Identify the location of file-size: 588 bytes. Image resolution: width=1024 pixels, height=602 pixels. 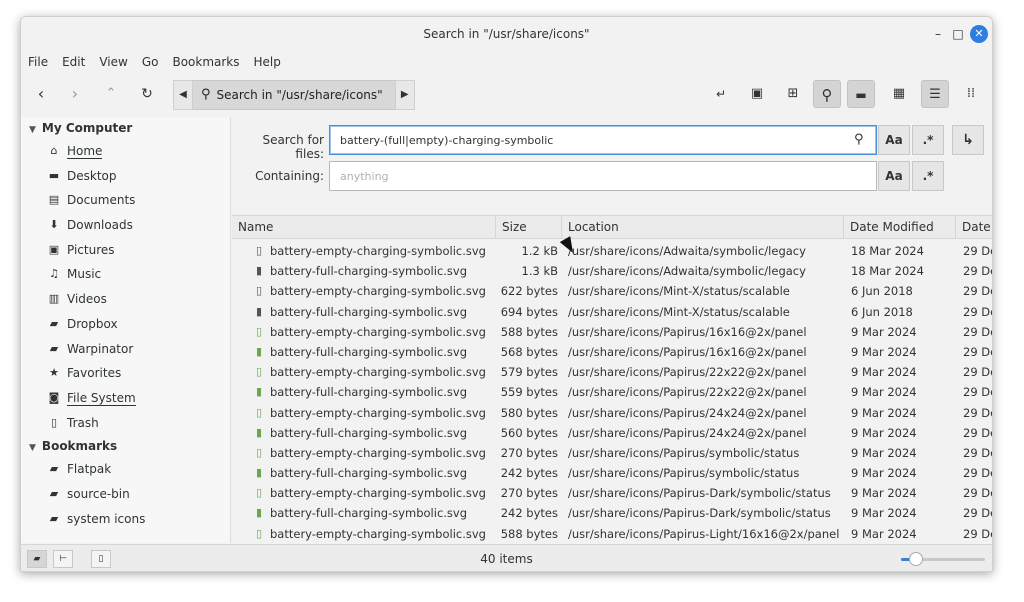
(529, 533).